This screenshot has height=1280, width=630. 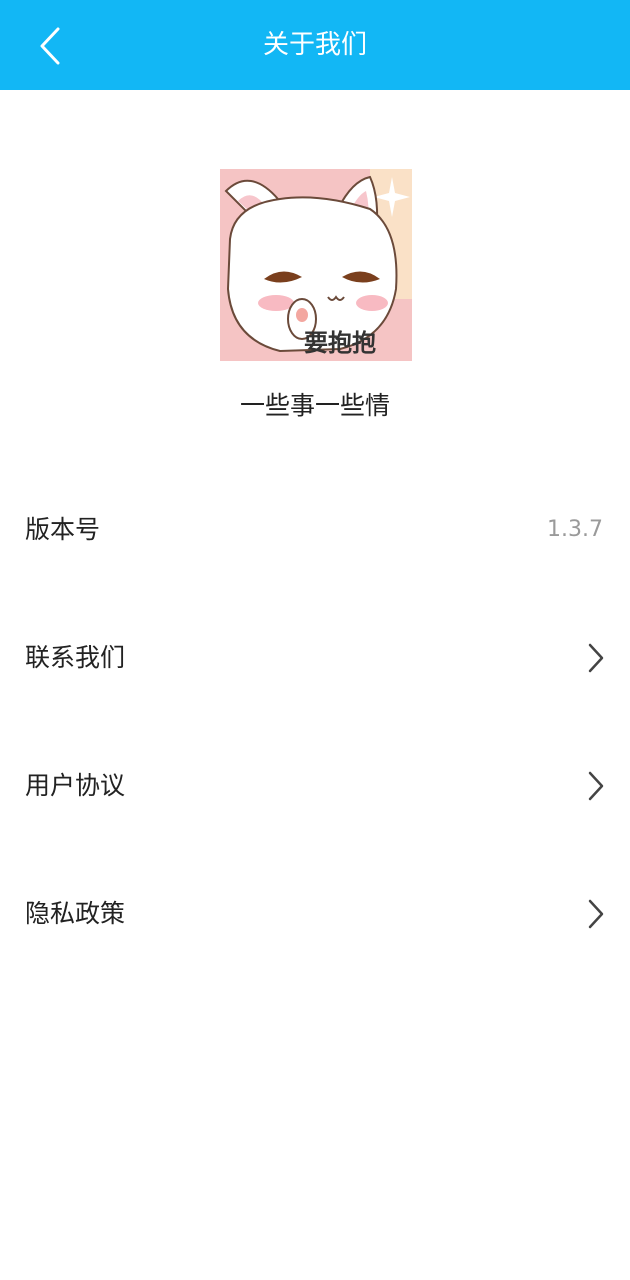 What do you see at coordinates (575, 529) in the screenshot?
I see `version-value: 1.3.7` at bounding box center [575, 529].